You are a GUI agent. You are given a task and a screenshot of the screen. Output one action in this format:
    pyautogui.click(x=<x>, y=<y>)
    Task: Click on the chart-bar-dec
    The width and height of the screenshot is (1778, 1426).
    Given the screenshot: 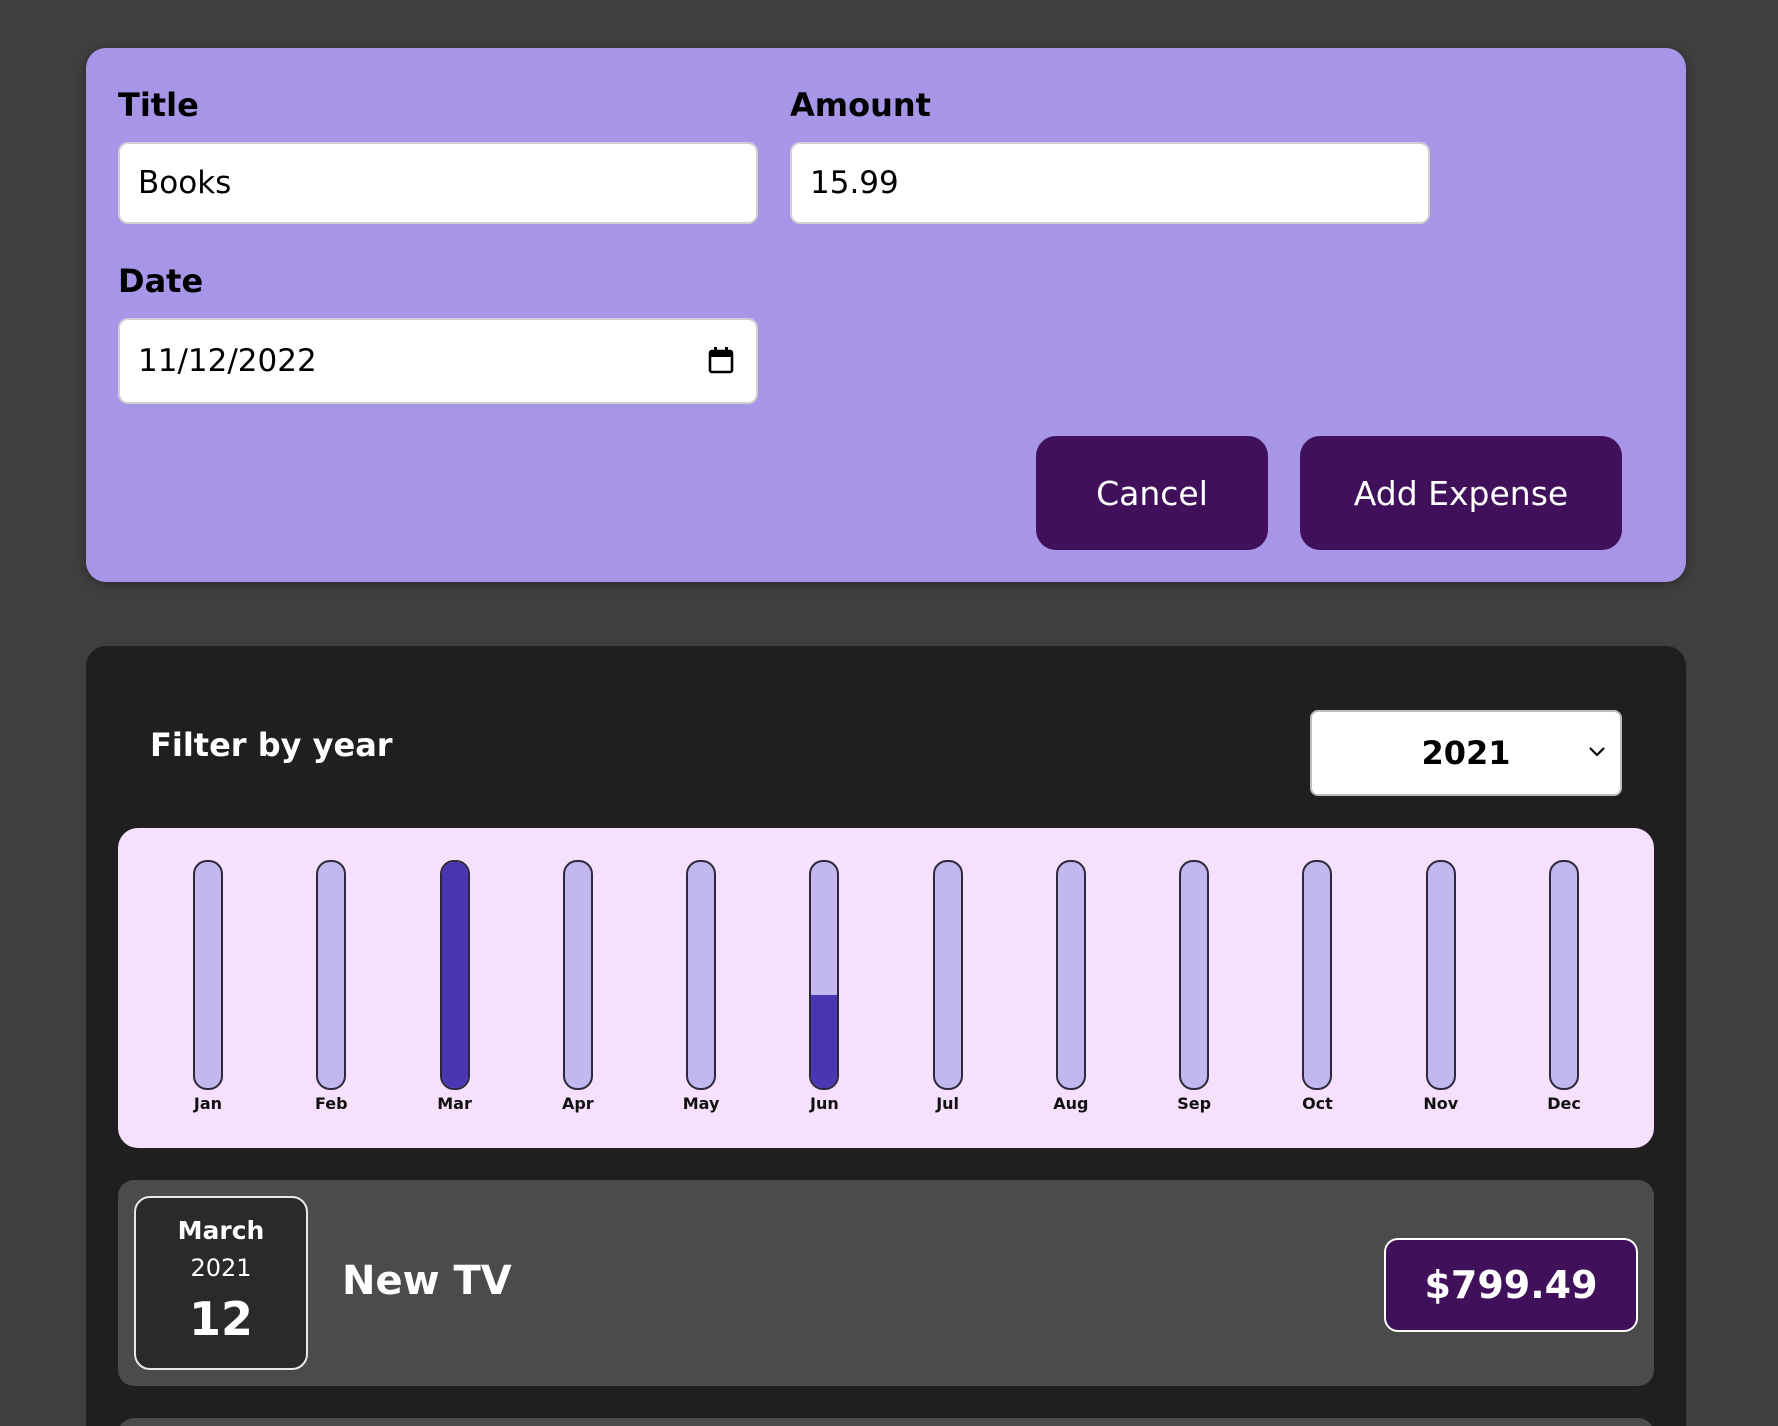 What is the action you would take?
    pyautogui.click(x=1564, y=975)
    